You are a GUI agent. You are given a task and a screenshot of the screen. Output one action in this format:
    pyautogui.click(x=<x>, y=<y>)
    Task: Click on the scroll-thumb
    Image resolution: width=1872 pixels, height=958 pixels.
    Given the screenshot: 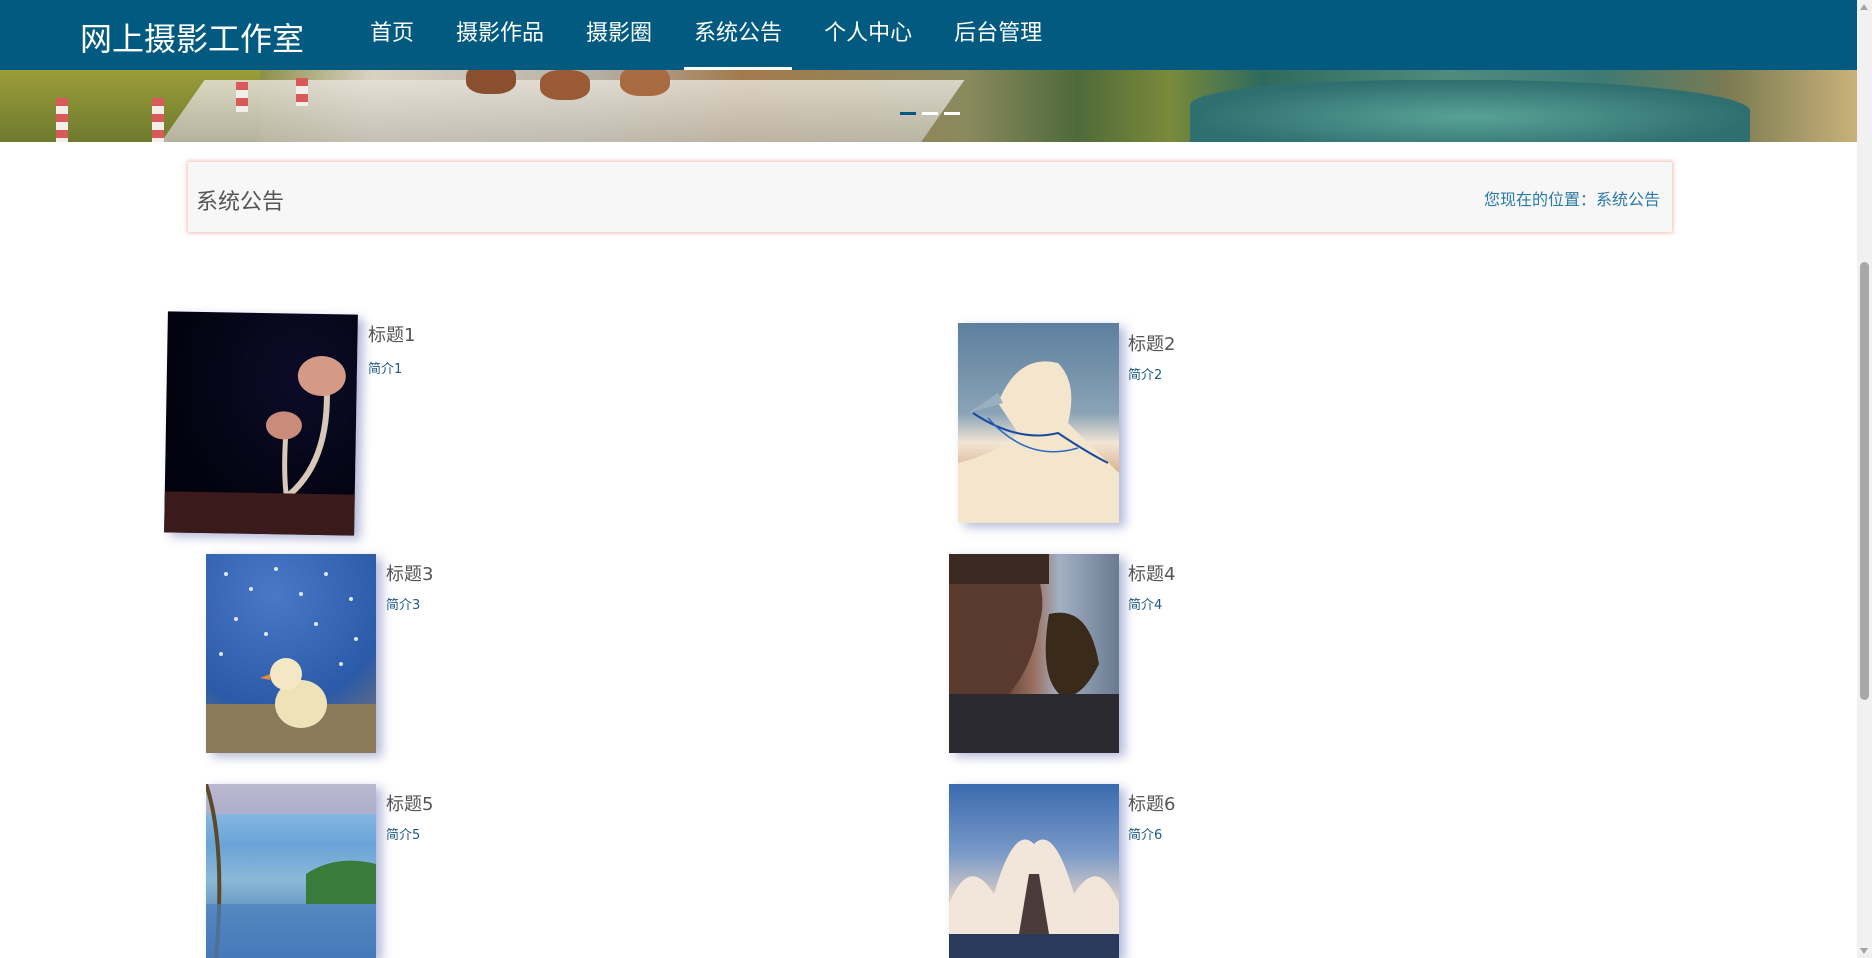 What is the action you would take?
    pyautogui.click(x=1864, y=481)
    